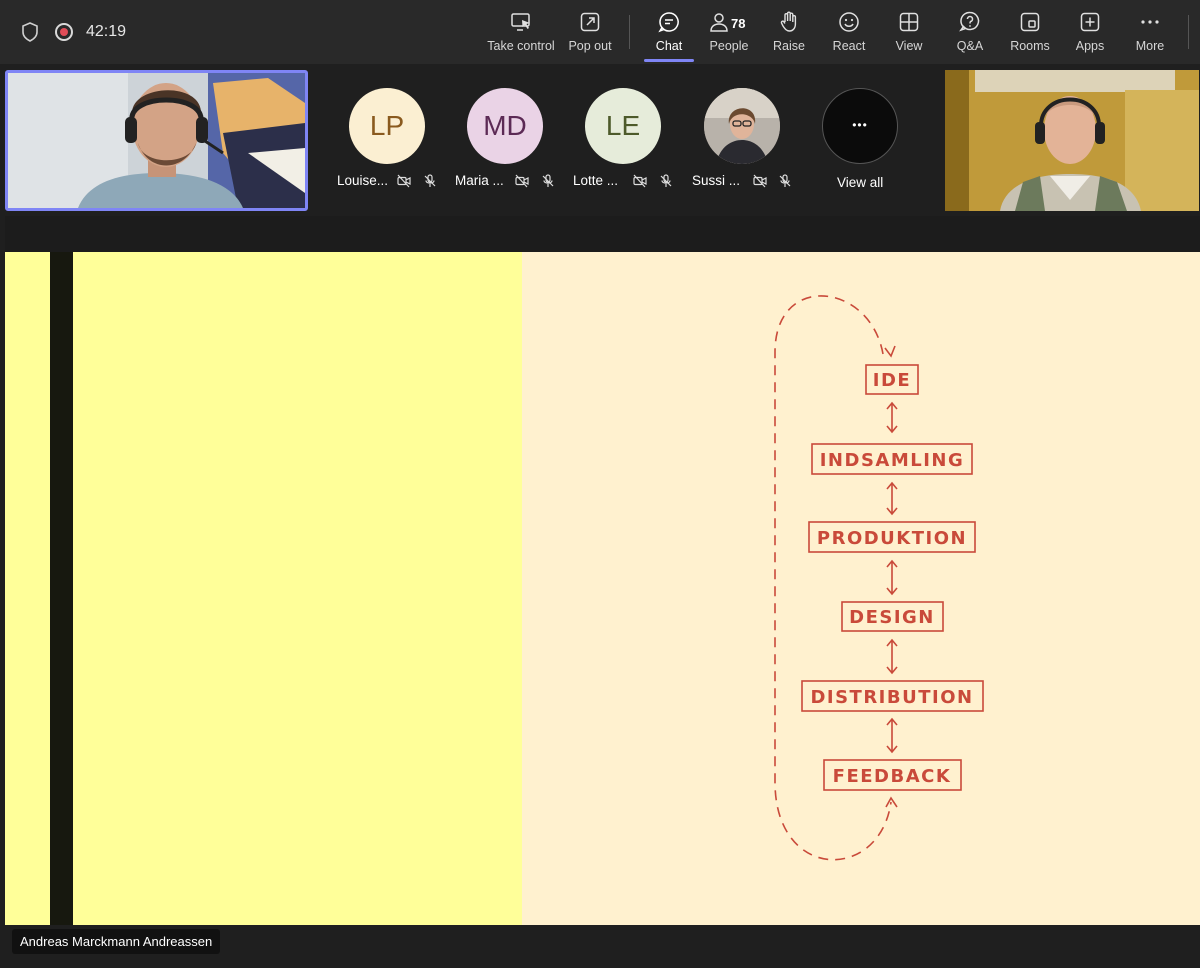 The image size is (1200, 968). What do you see at coordinates (669, 60) in the screenshot?
I see `chat-active-indicator` at bounding box center [669, 60].